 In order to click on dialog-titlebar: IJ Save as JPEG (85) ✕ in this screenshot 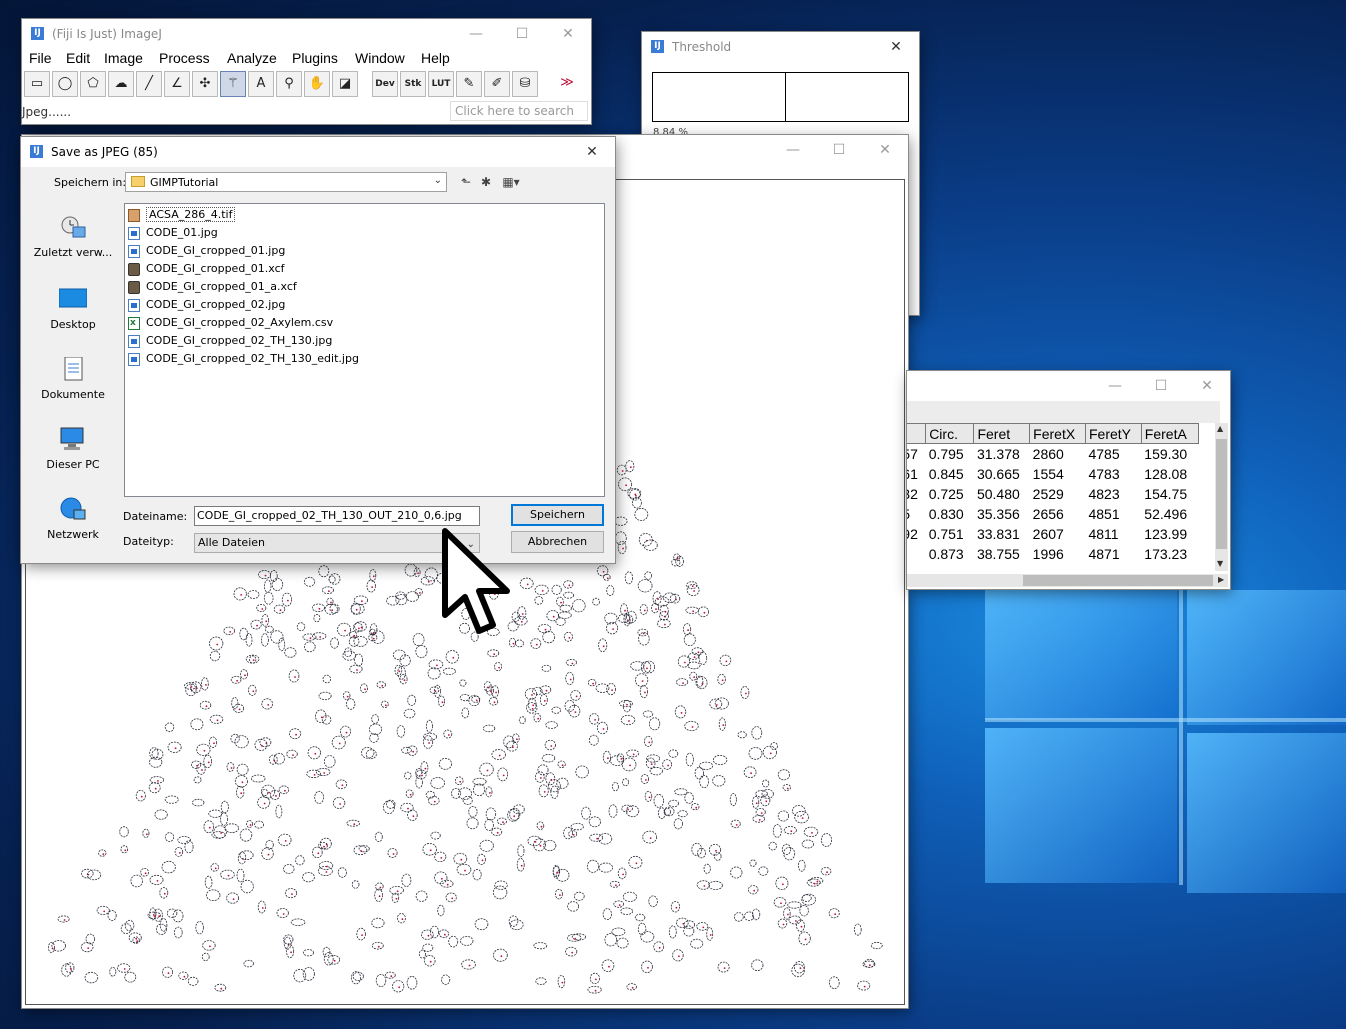, I will do `click(318, 152)`.